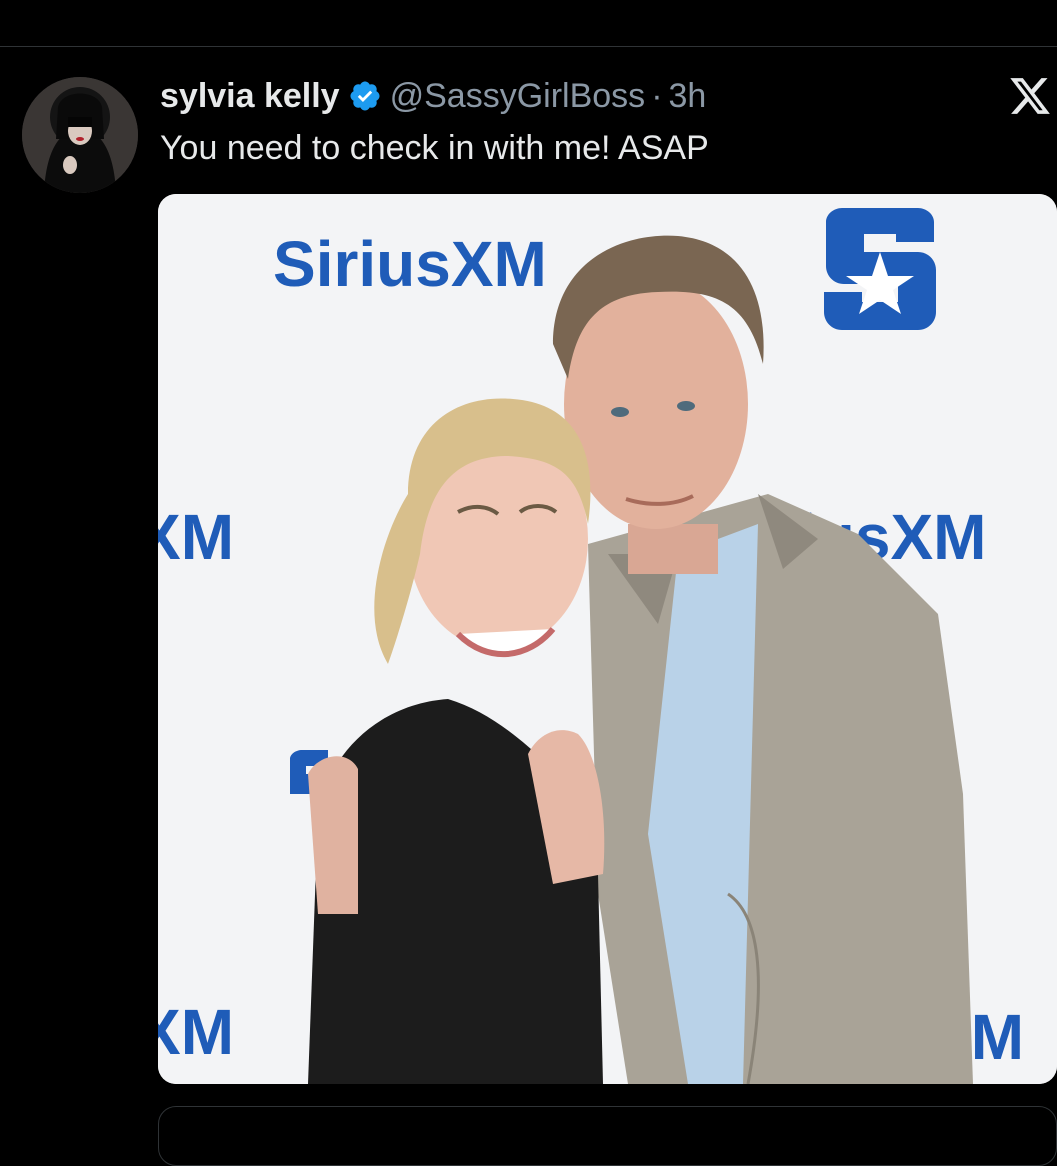 The height and width of the screenshot is (1166, 1057). I want to click on avatar-image, so click(80, 135).